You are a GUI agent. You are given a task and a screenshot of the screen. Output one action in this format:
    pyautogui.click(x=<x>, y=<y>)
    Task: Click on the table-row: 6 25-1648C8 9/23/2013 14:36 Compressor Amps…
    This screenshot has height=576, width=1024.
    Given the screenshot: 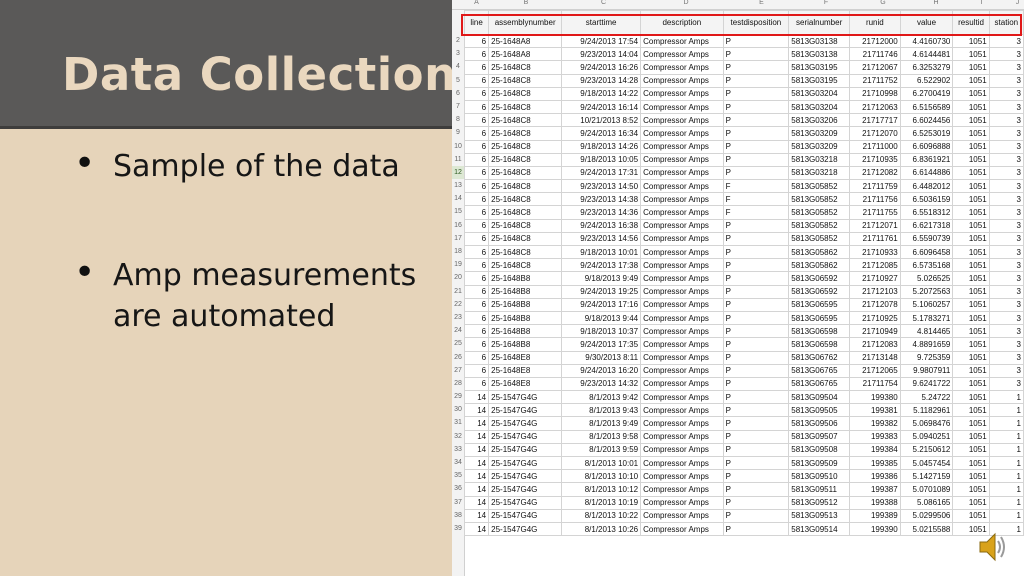 What is the action you would take?
    pyautogui.click(x=743, y=212)
    